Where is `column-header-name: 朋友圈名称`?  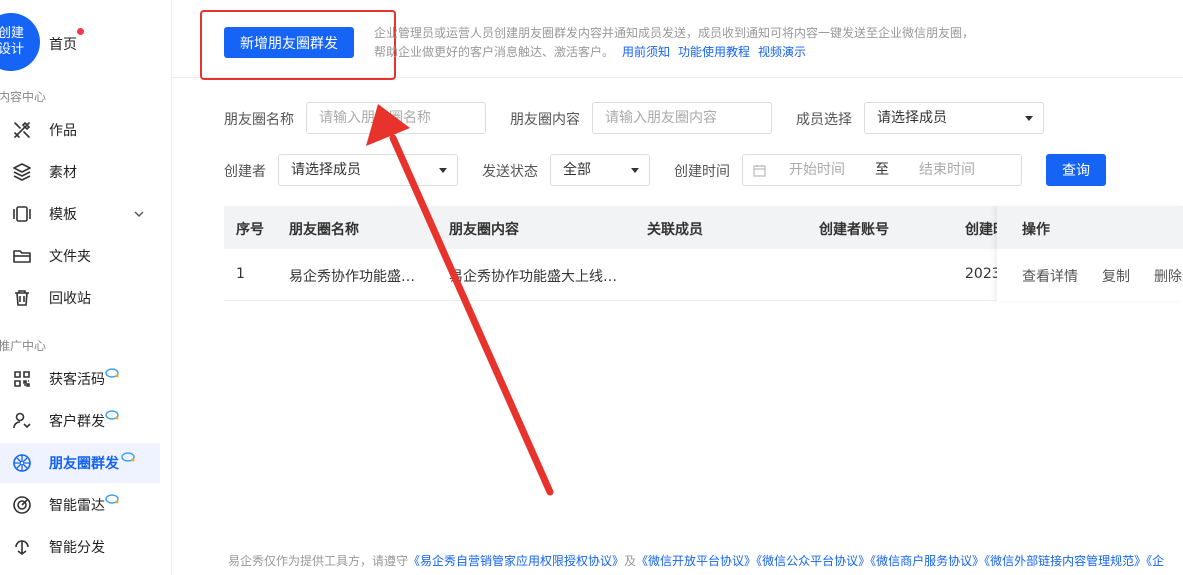 column-header-name: 朋友圈名称 is located at coordinates (324, 230).